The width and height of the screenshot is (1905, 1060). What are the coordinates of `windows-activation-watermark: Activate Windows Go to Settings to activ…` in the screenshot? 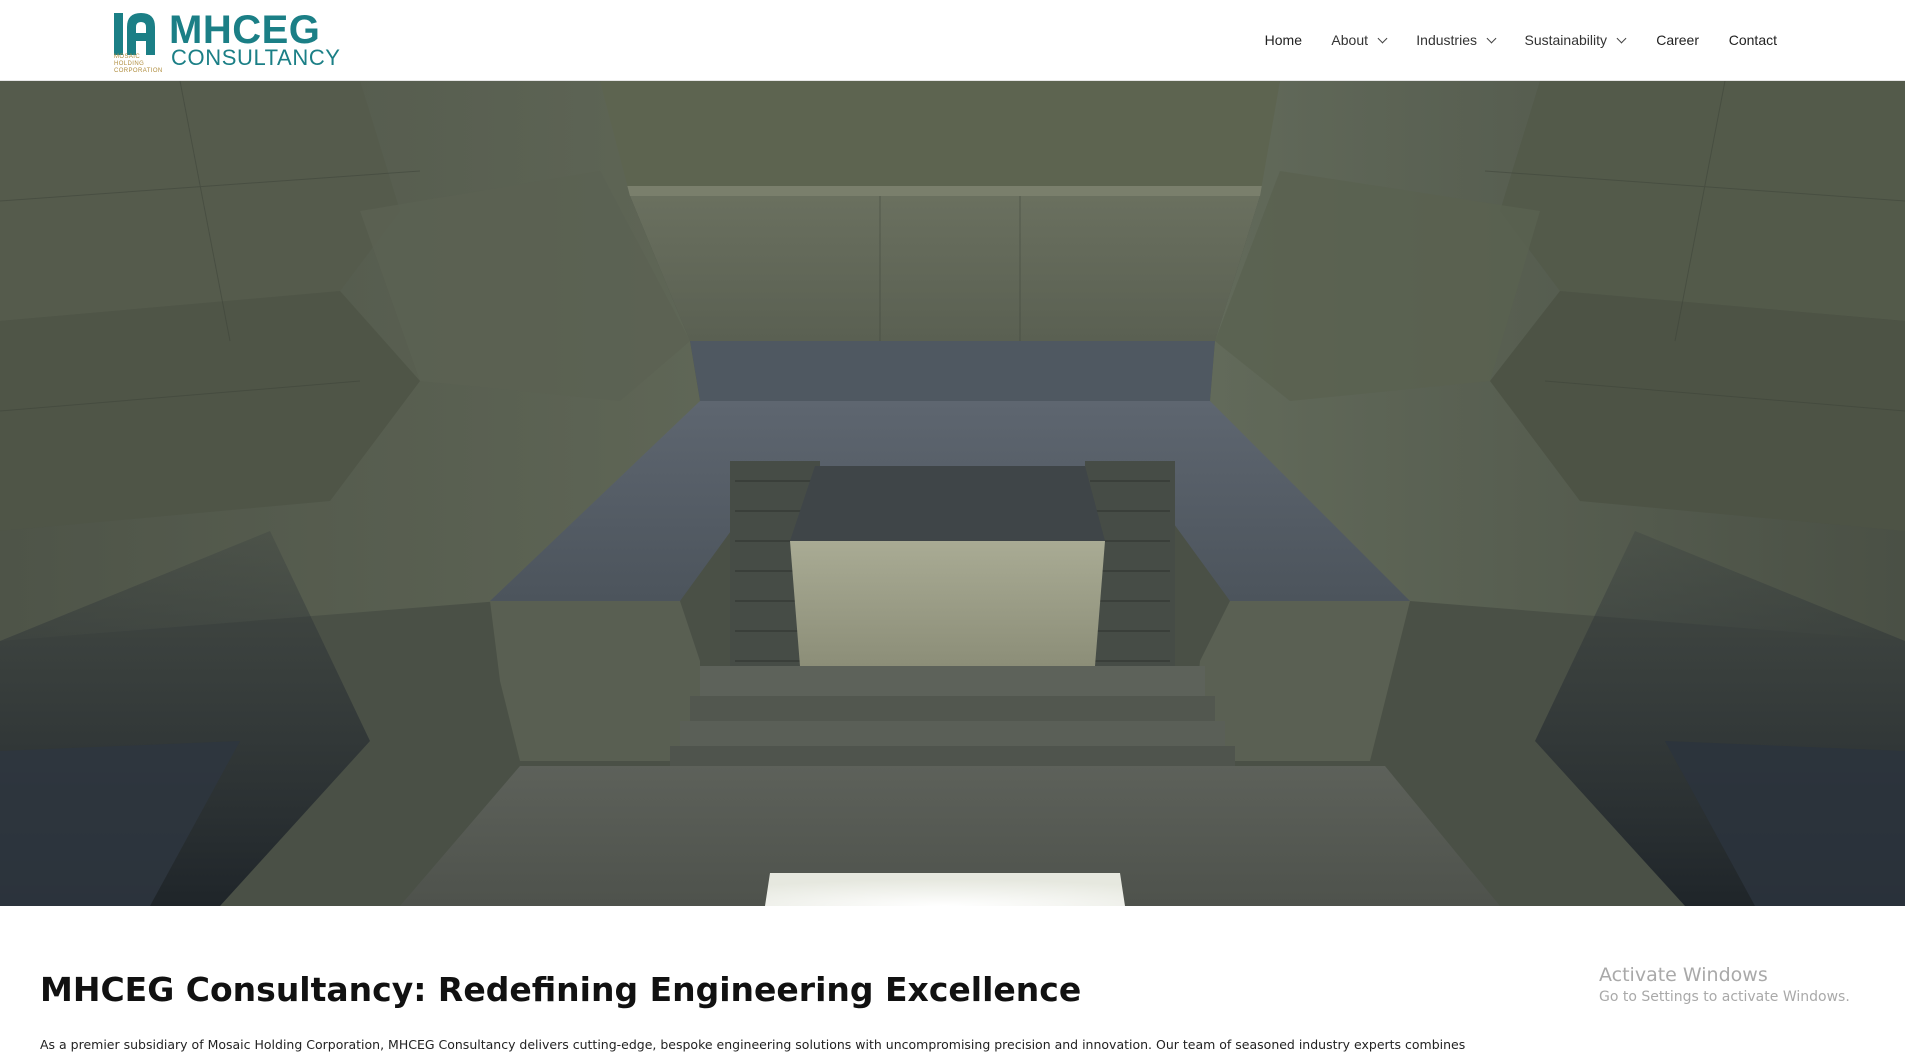 It's located at (1724, 985).